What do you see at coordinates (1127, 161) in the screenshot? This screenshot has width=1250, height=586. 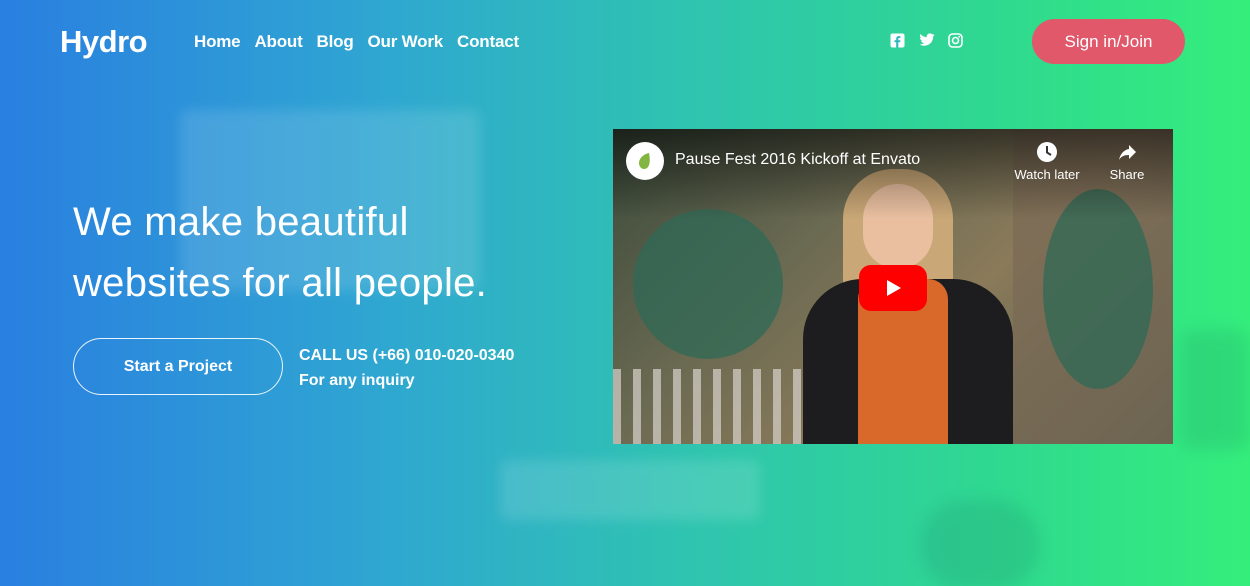 I see `share-button: Share` at bounding box center [1127, 161].